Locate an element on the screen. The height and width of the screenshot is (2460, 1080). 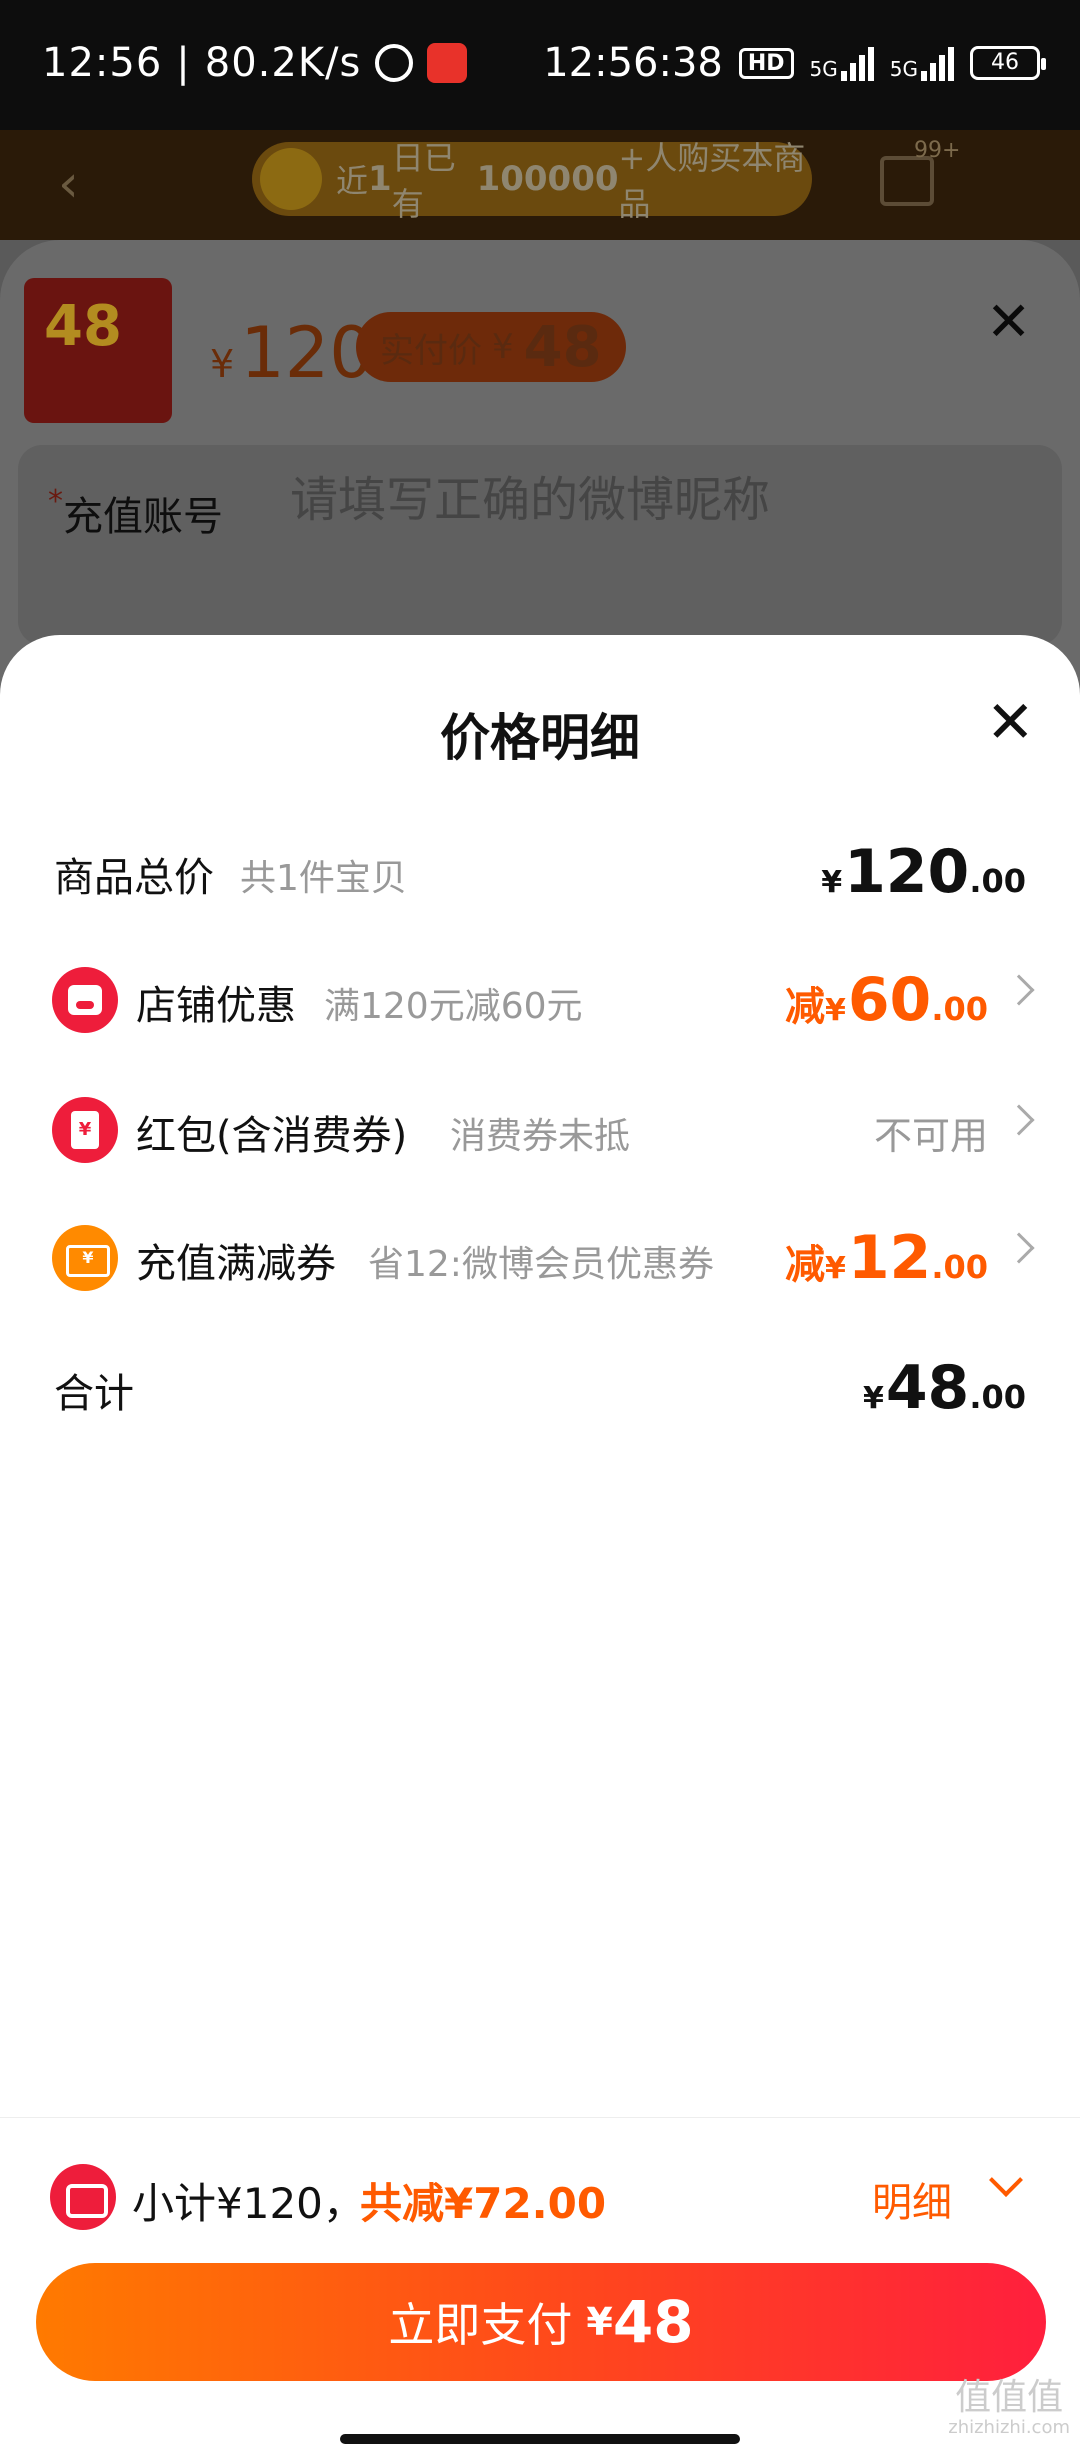
home-indicator is located at coordinates (540, 2439).